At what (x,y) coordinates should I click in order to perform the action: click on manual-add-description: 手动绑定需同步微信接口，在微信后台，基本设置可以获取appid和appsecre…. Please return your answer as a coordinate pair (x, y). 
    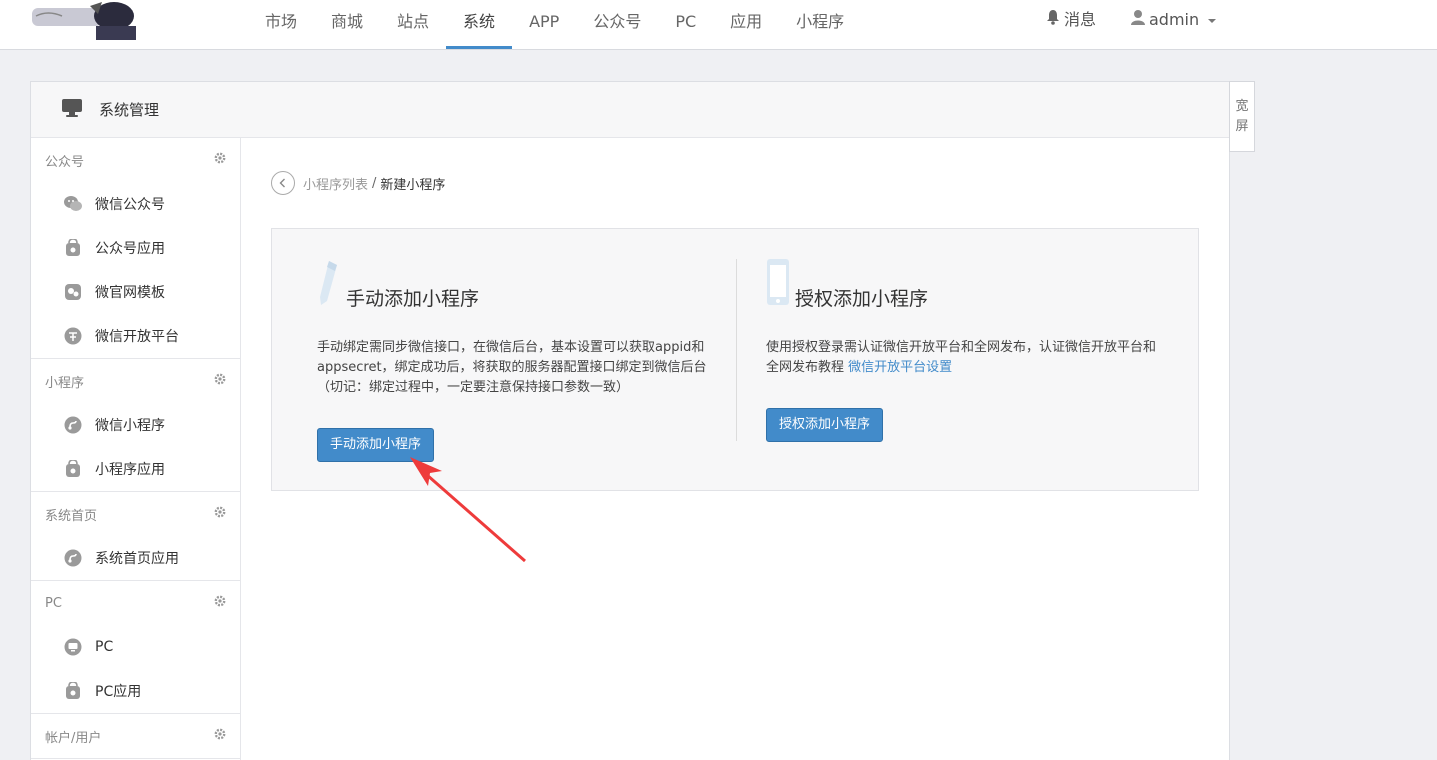
    Looking at the image, I should click on (512, 367).